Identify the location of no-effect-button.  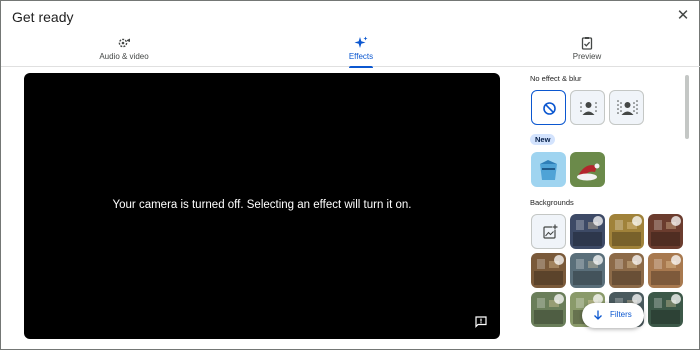
(548, 107).